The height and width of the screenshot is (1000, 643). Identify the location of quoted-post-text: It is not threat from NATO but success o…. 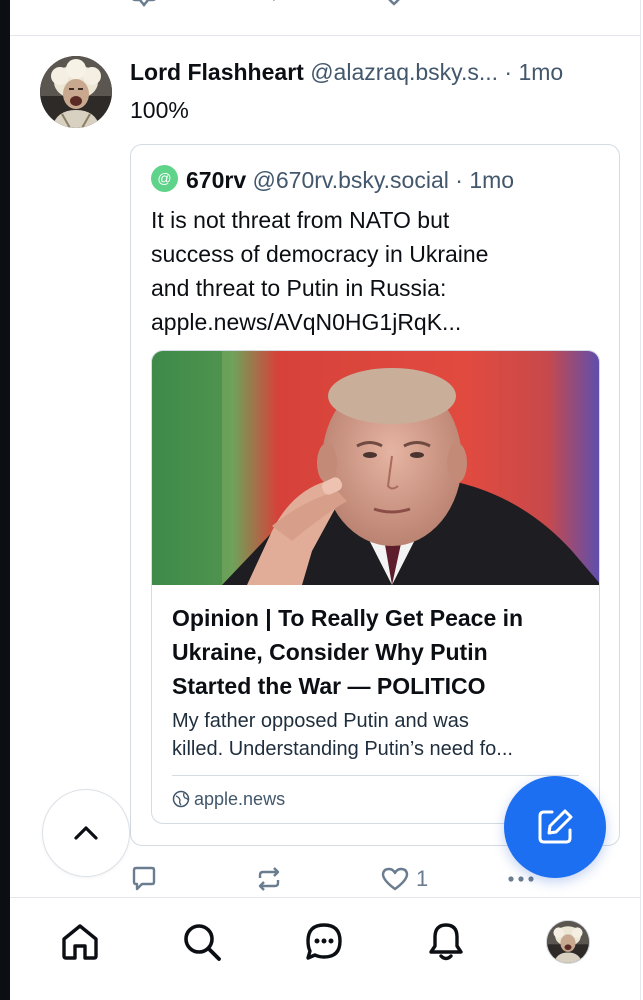
(371, 271).